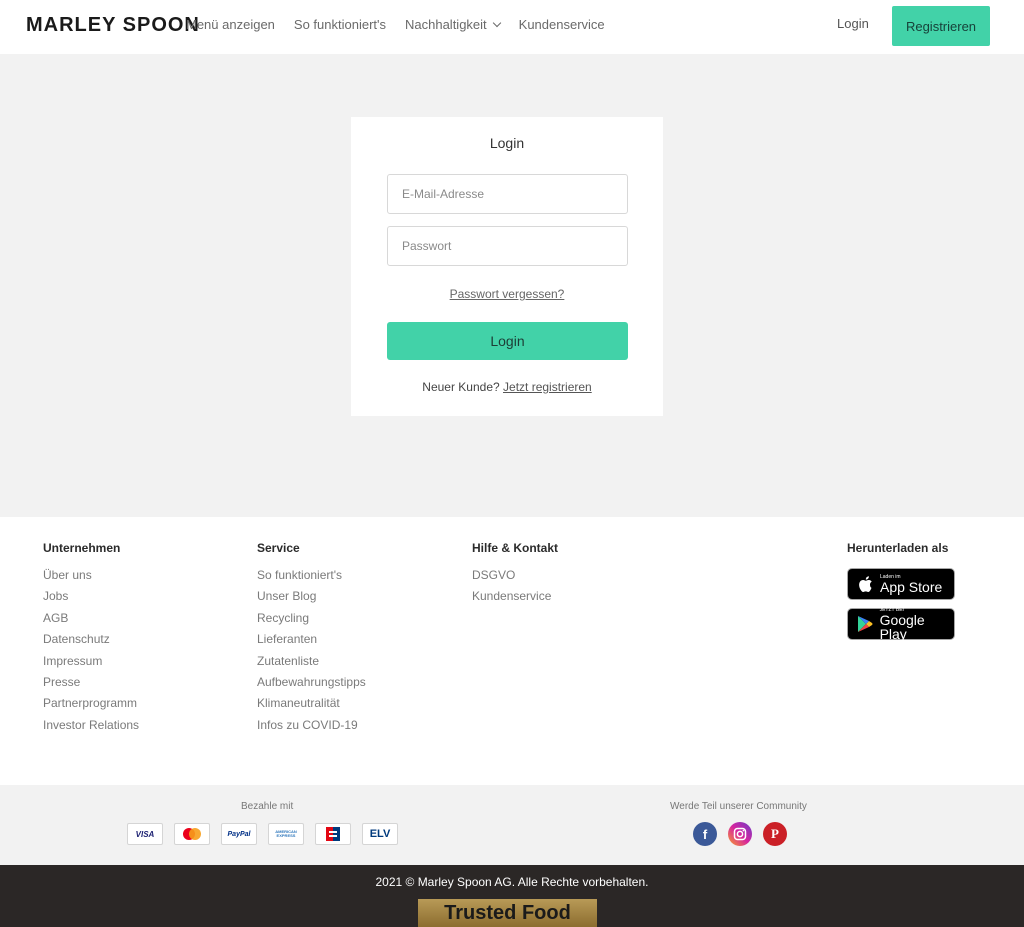 This screenshot has height=927, width=1024. What do you see at coordinates (311, 575) in the screenshot?
I see `footer-link: So funktioniert's` at bounding box center [311, 575].